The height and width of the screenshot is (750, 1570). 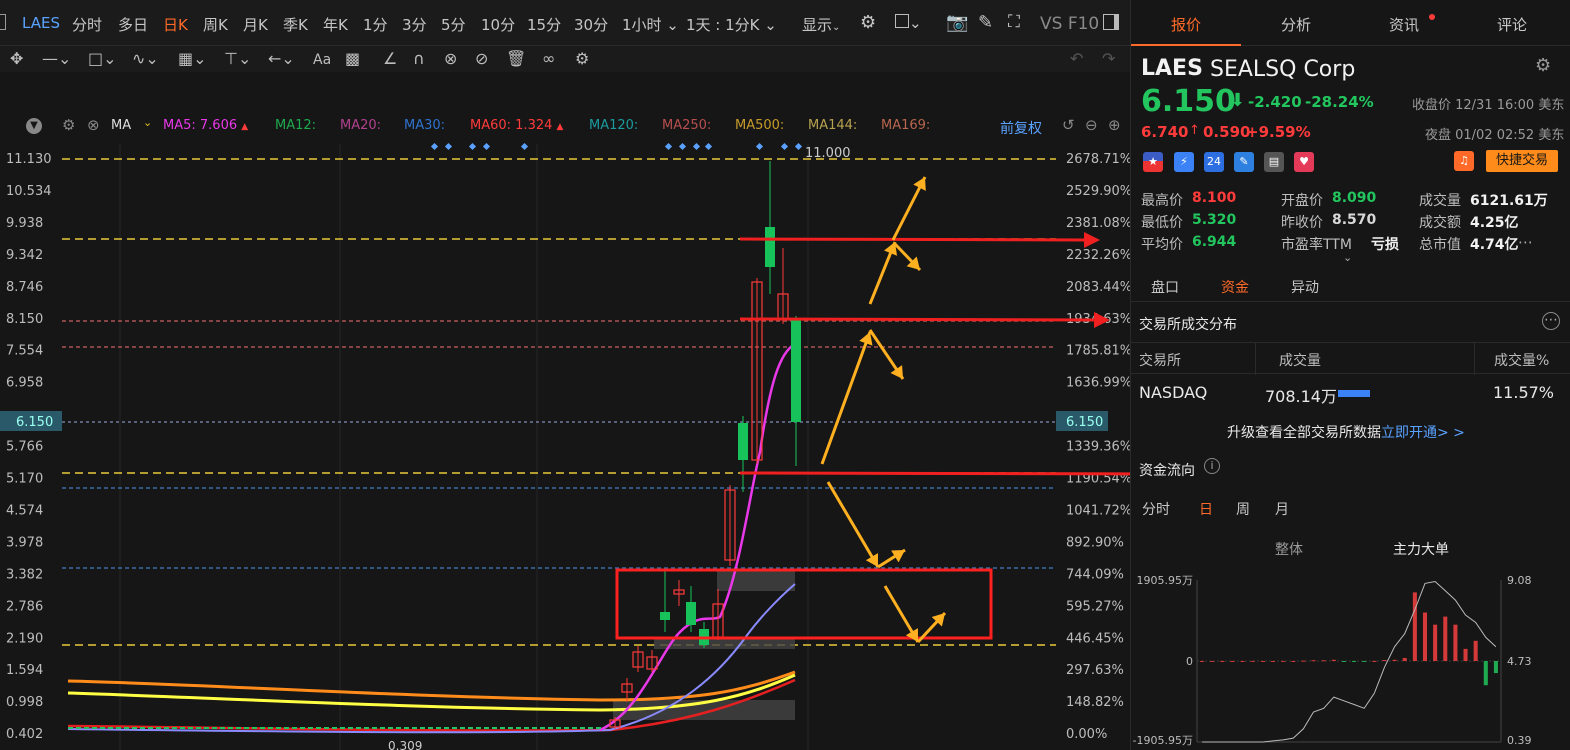 What do you see at coordinates (582, 58) in the screenshot?
I see `toolbar-settings-icon: ⚙` at bounding box center [582, 58].